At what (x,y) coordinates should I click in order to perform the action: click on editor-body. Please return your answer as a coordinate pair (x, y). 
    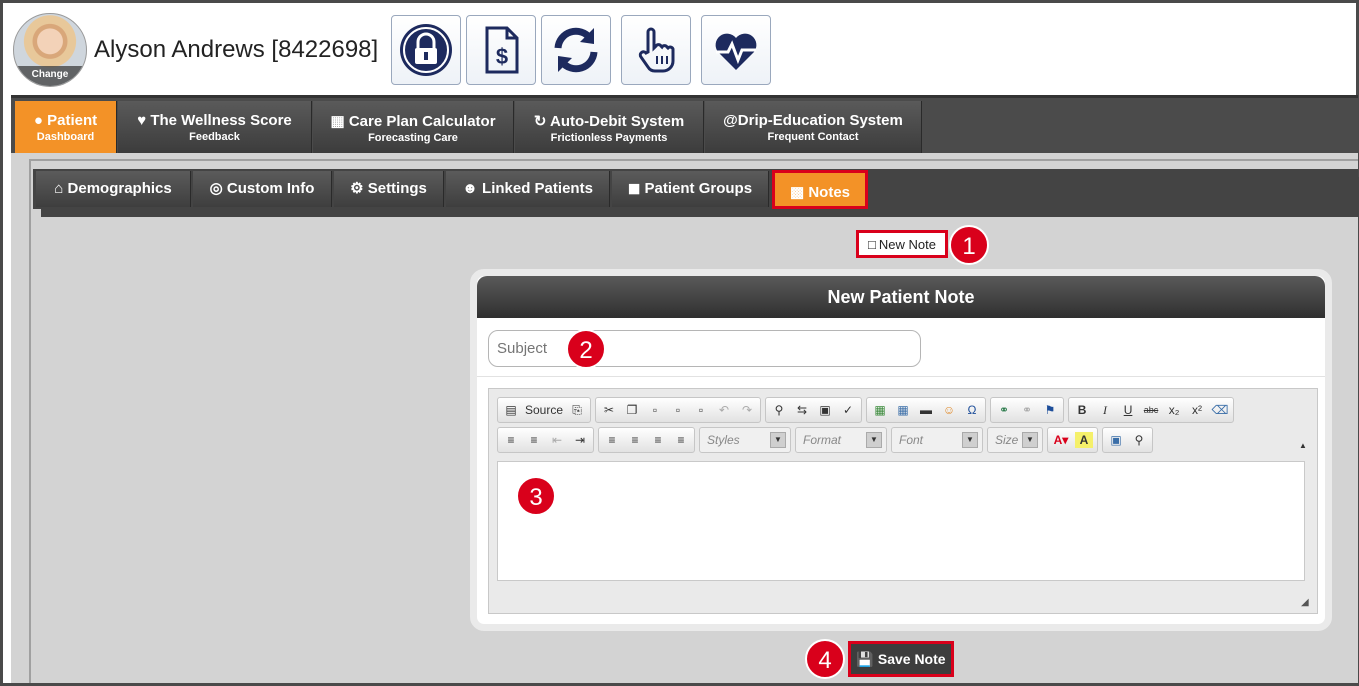
    Looking at the image, I should click on (901, 521).